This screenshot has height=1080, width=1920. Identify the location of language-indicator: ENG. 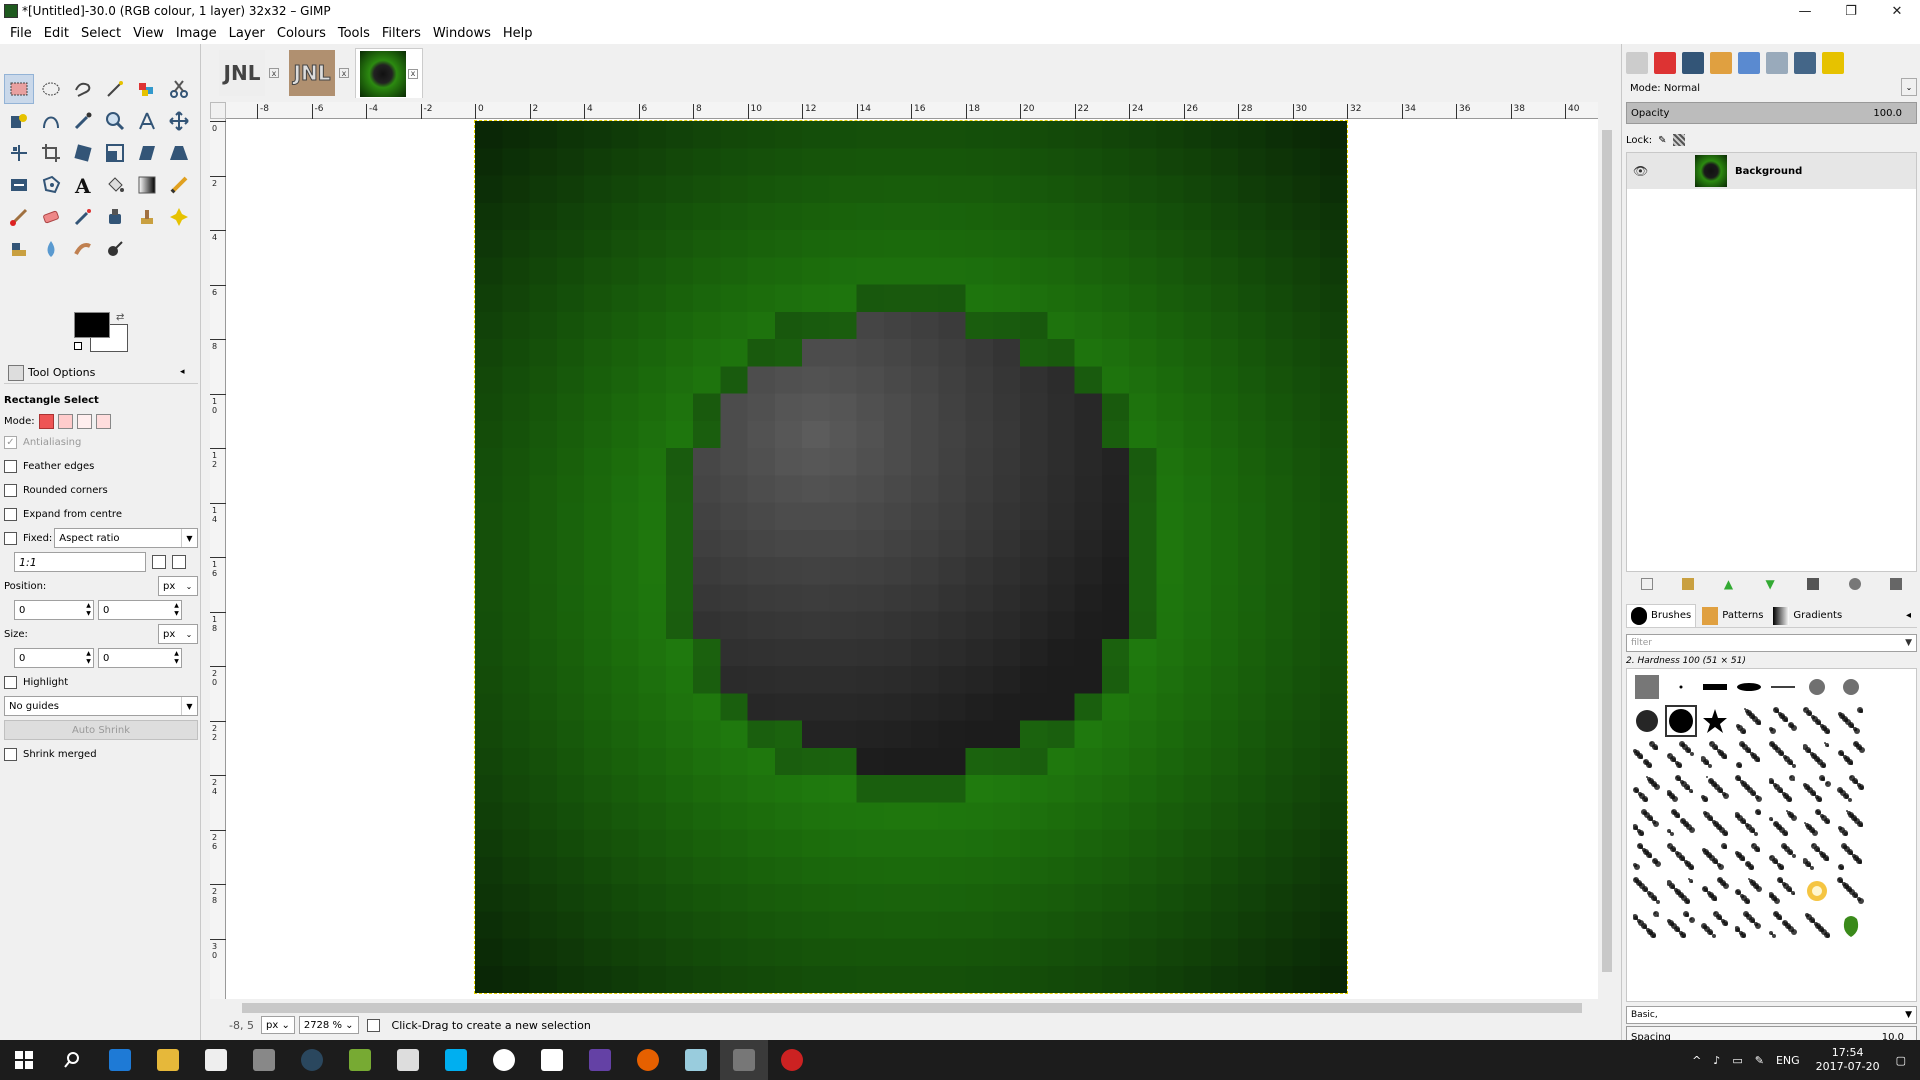
(1788, 1060).